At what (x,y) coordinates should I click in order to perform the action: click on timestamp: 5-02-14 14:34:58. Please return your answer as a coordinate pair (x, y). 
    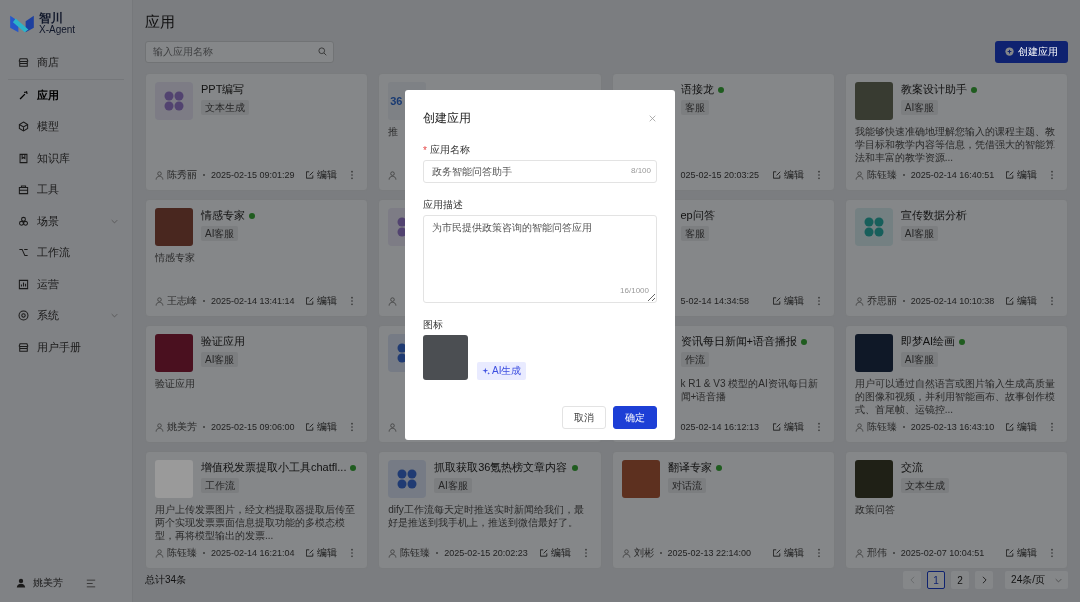
    Looking at the image, I should click on (715, 301).